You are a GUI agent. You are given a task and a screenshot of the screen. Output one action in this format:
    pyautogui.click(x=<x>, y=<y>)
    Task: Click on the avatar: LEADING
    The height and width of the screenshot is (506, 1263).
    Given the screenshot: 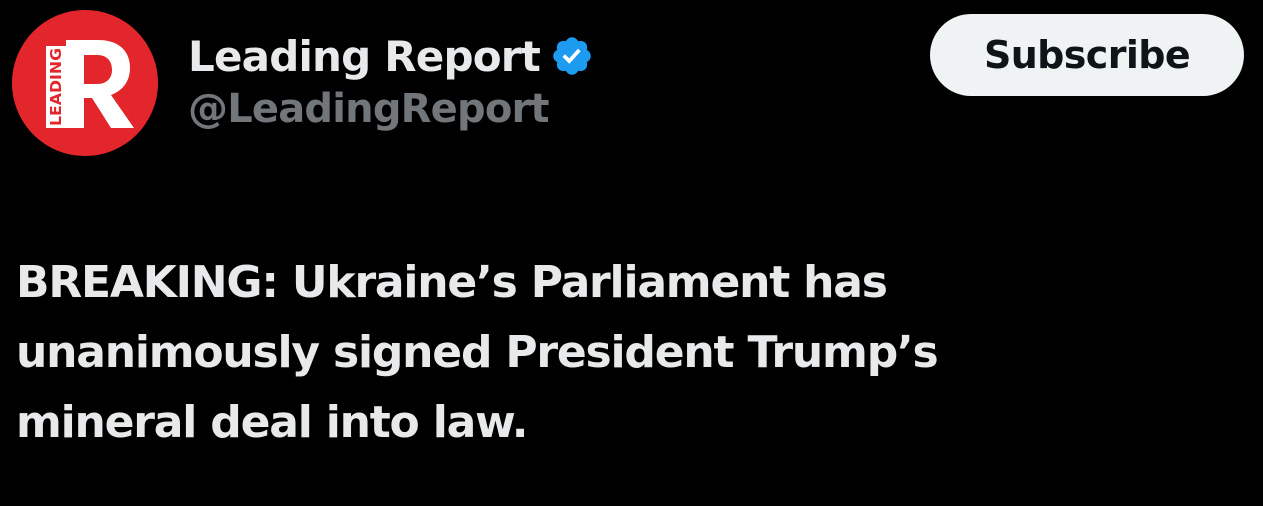 What is the action you would take?
    pyautogui.click(x=85, y=83)
    